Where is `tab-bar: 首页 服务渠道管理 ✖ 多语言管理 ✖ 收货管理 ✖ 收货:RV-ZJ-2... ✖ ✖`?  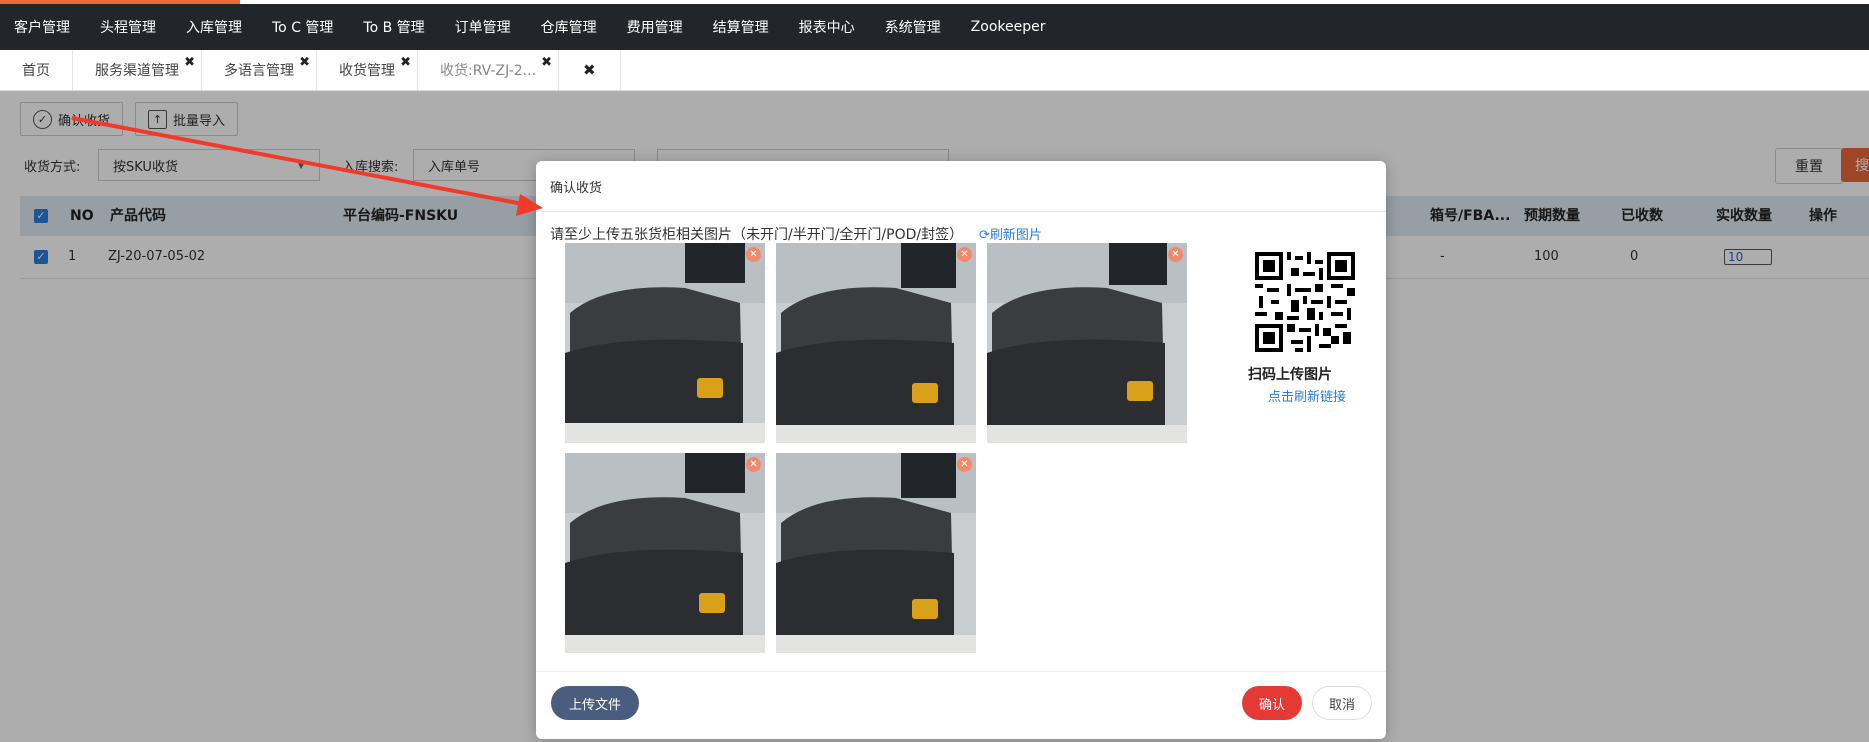
tab-bar: 首页 服务渠道管理 ✖ 多语言管理 ✖ 收货管理 ✖ 收货:RV-ZJ-2... ✖ ✖ is located at coordinates (934, 70).